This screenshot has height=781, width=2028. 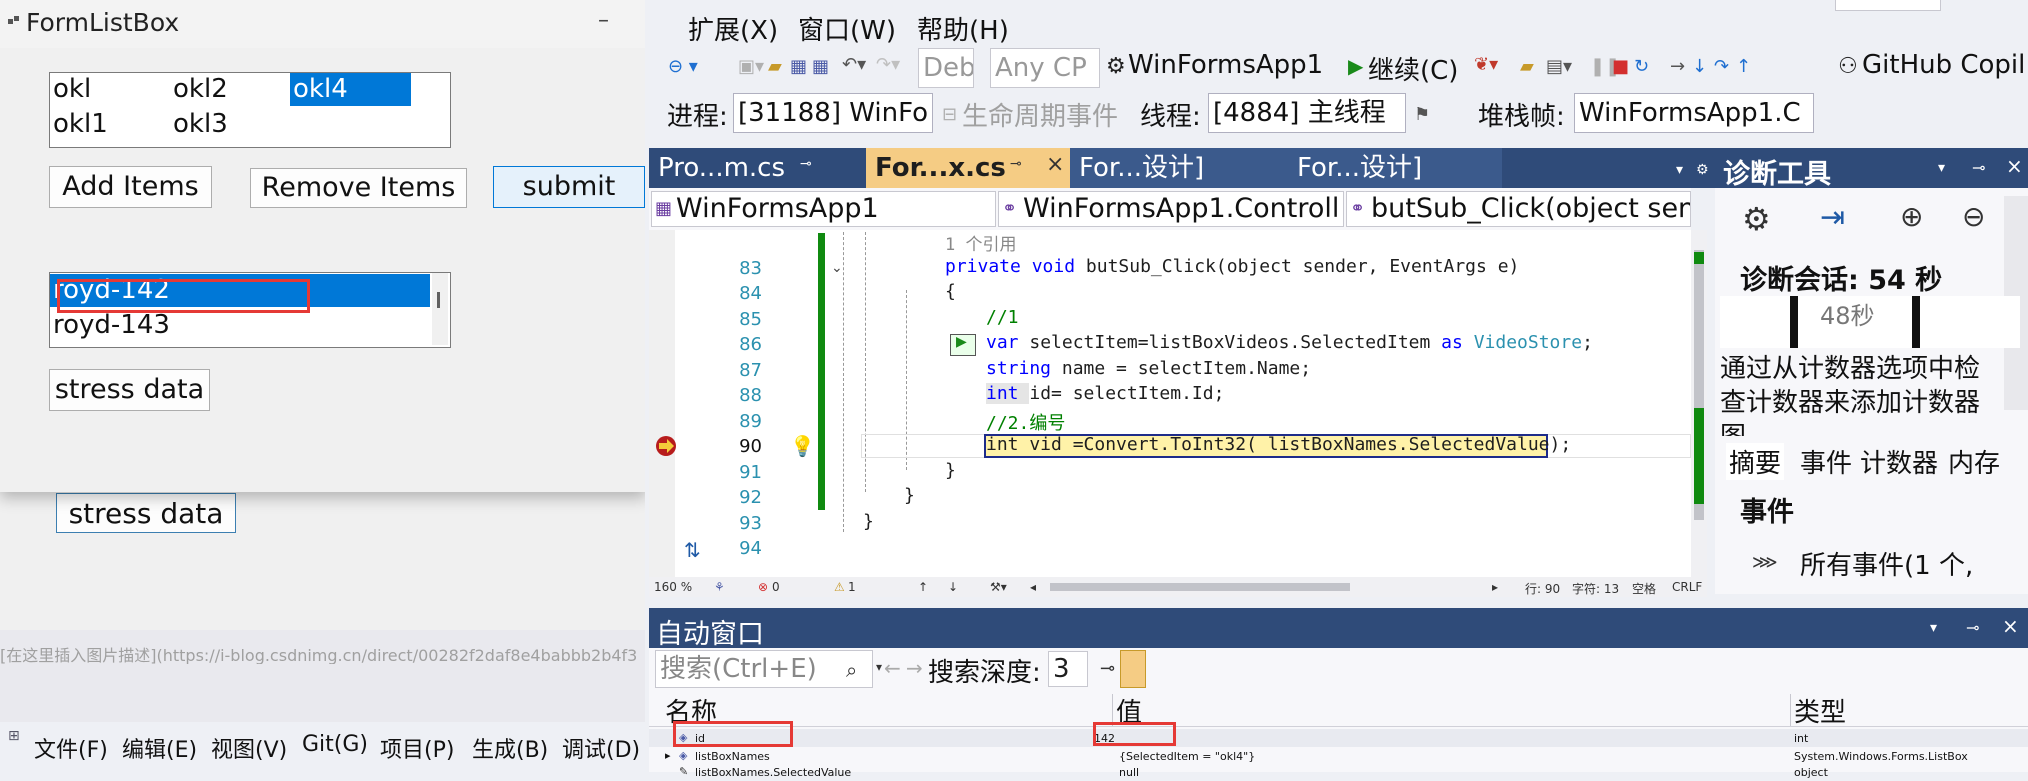 I want to click on column-type-header: 类型, so click(x=1820, y=710).